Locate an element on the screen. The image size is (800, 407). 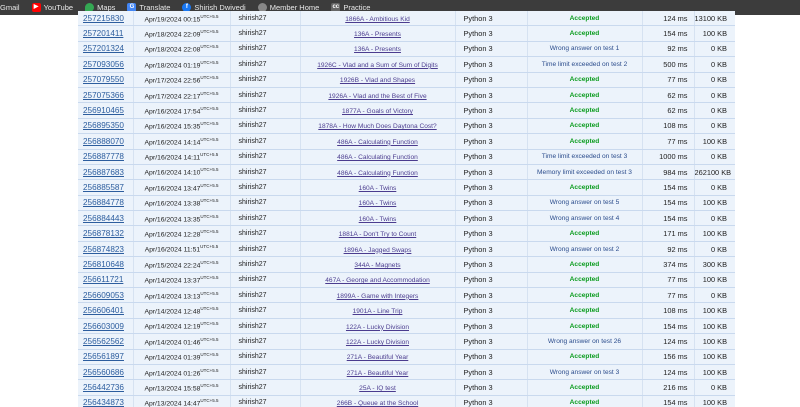
submission-id-link: 256609053 is located at coordinates (103, 295).